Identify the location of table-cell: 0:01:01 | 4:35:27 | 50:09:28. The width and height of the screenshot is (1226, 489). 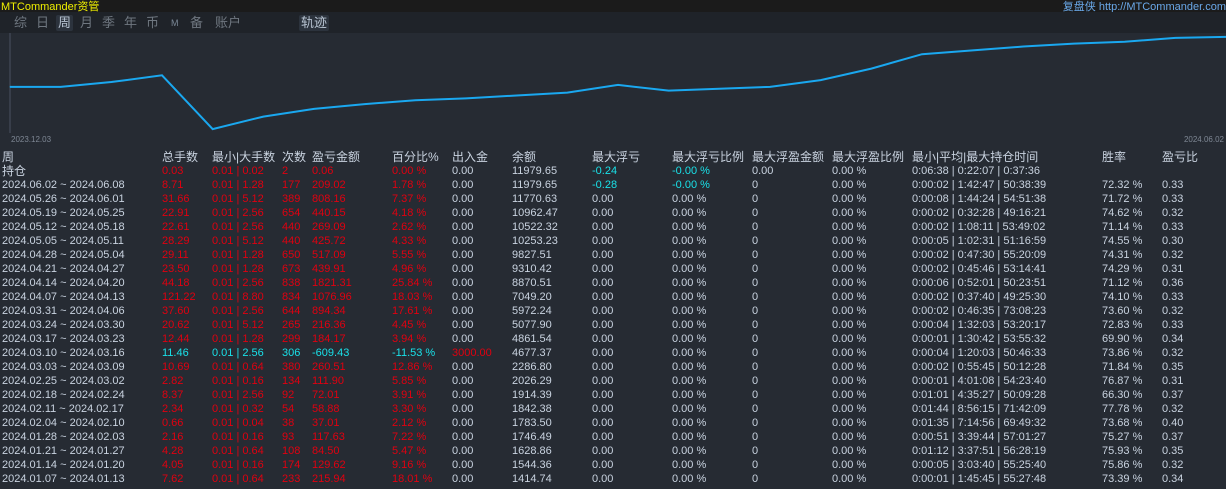
(979, 395).